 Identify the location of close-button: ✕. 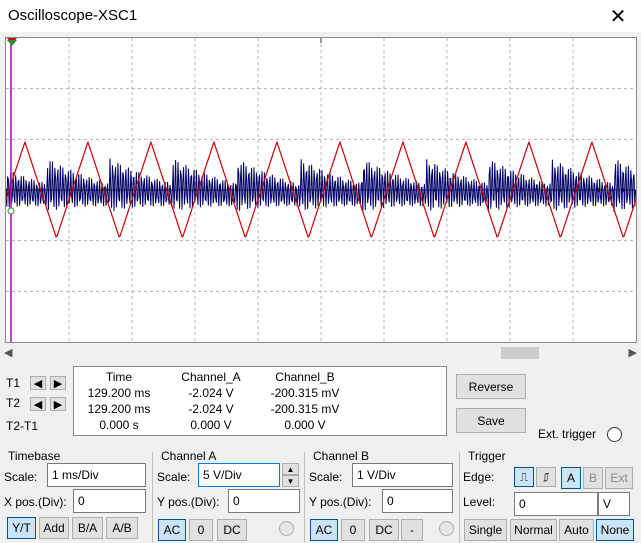
(618, 16).